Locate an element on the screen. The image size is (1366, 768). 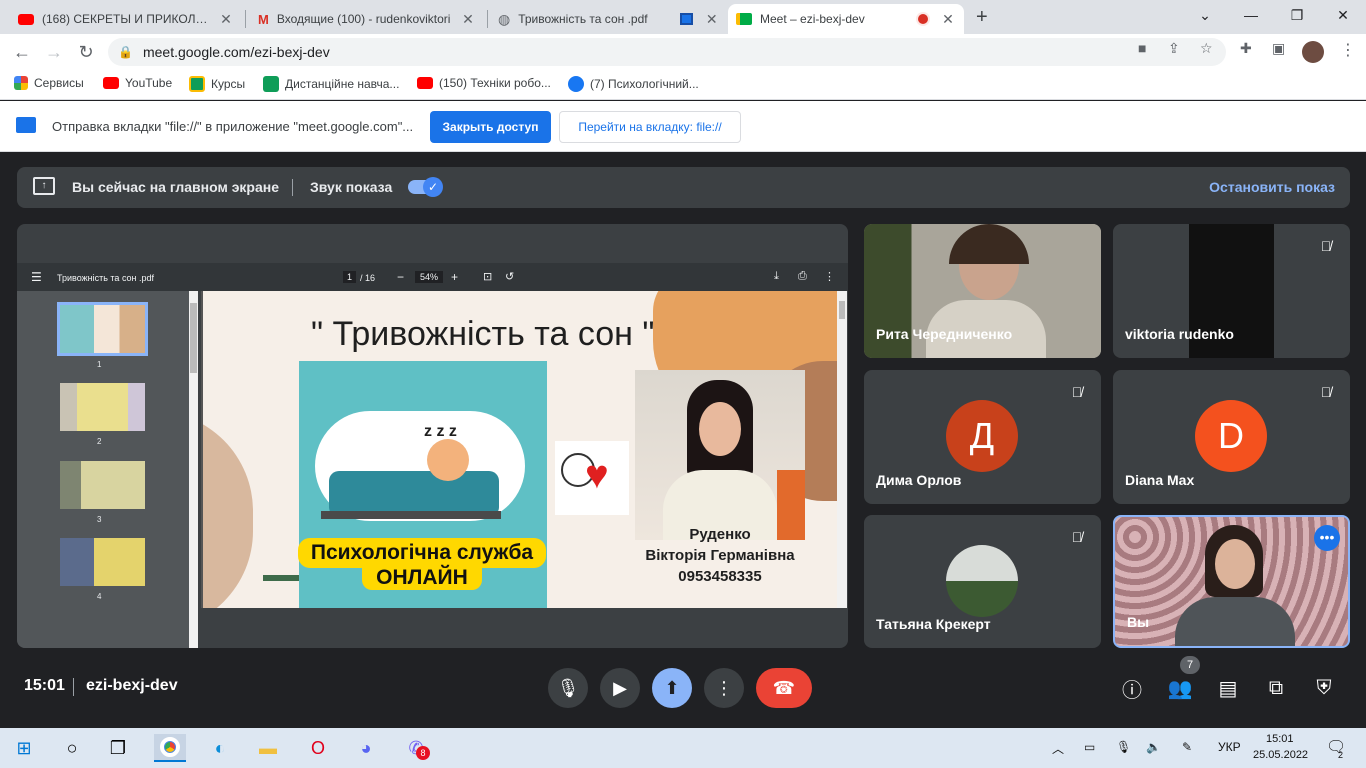
language-indicator: УКР is located at coordinates (1229, 747).